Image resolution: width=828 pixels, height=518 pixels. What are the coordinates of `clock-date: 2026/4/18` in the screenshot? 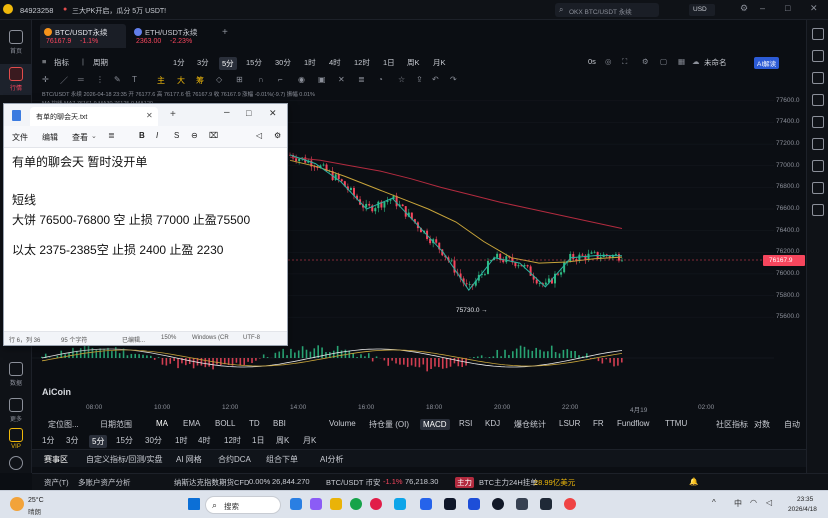 It's located at (802, 509).